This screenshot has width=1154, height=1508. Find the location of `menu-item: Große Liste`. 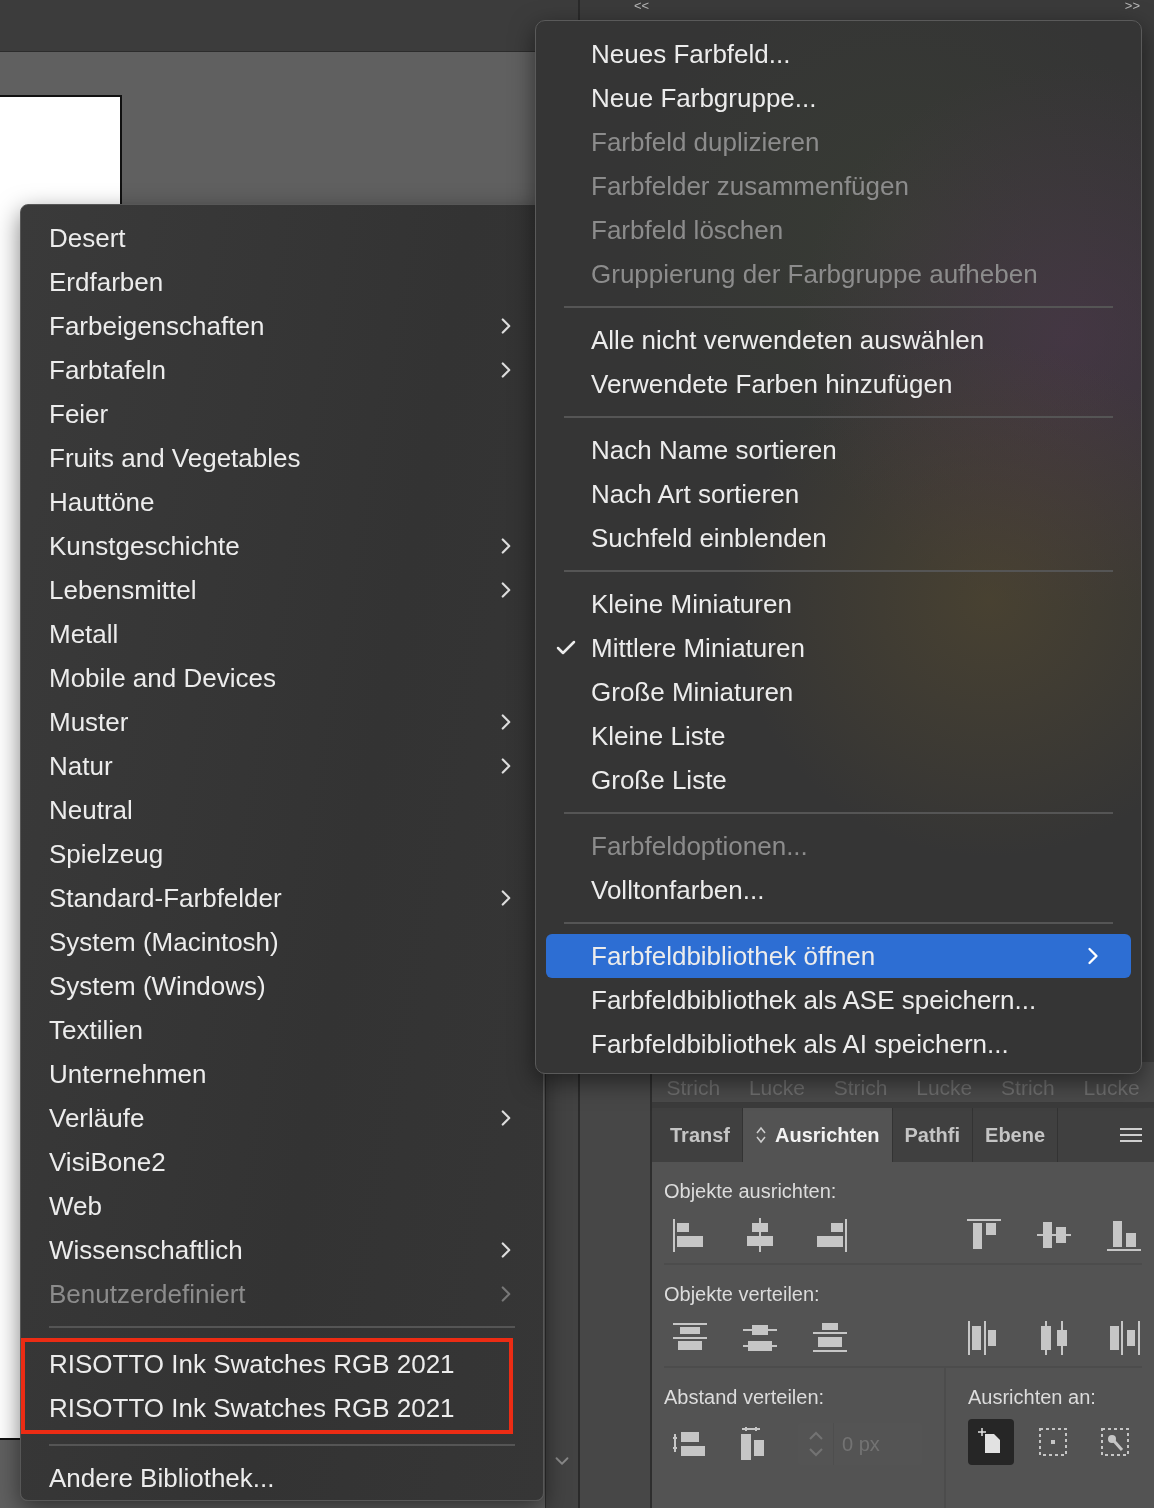

menu-item: Große Liste is located at coordinates (838, 780).